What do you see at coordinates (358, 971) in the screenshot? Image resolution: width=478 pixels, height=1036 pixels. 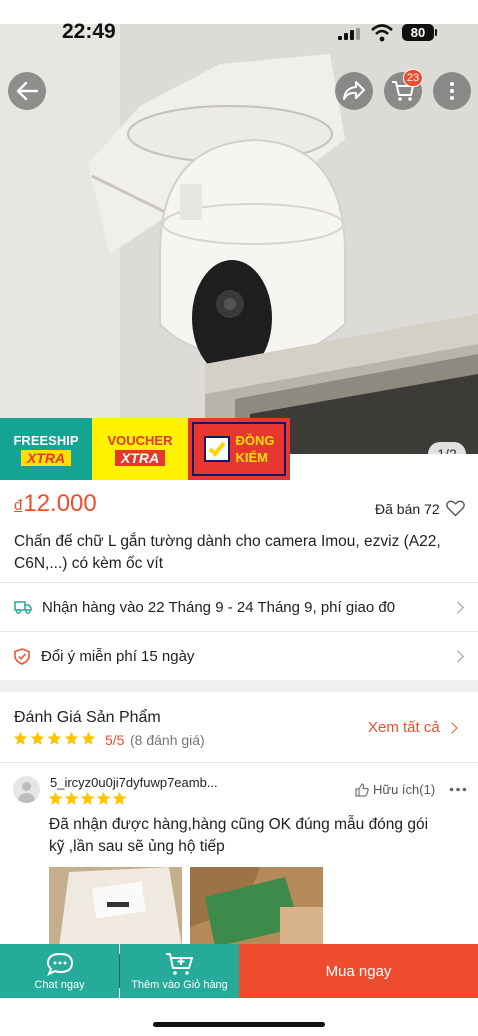 I see `buy-now-button: Mua ngay` at bounding box center [358, 971].